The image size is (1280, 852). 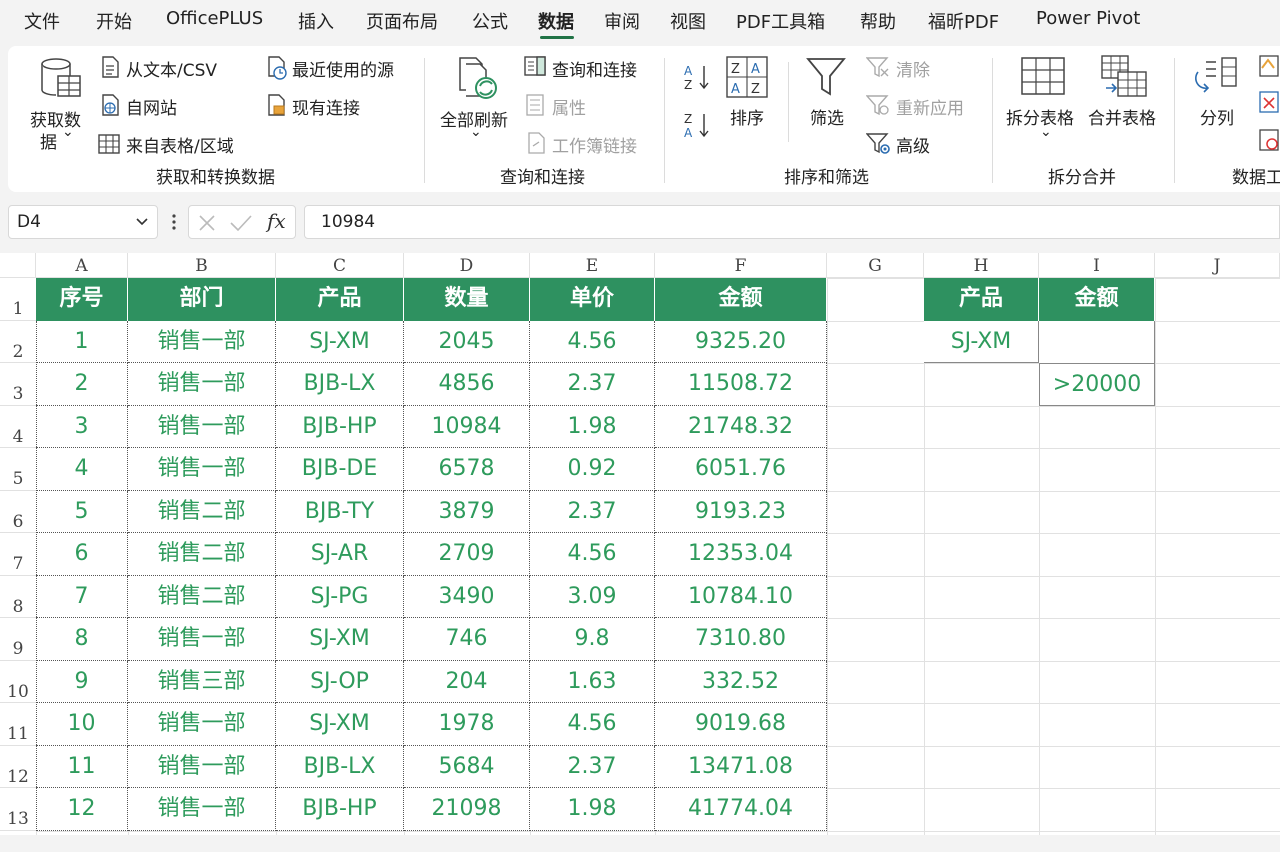 I want to click on table-cell: 9, so click(x=82, y=681).